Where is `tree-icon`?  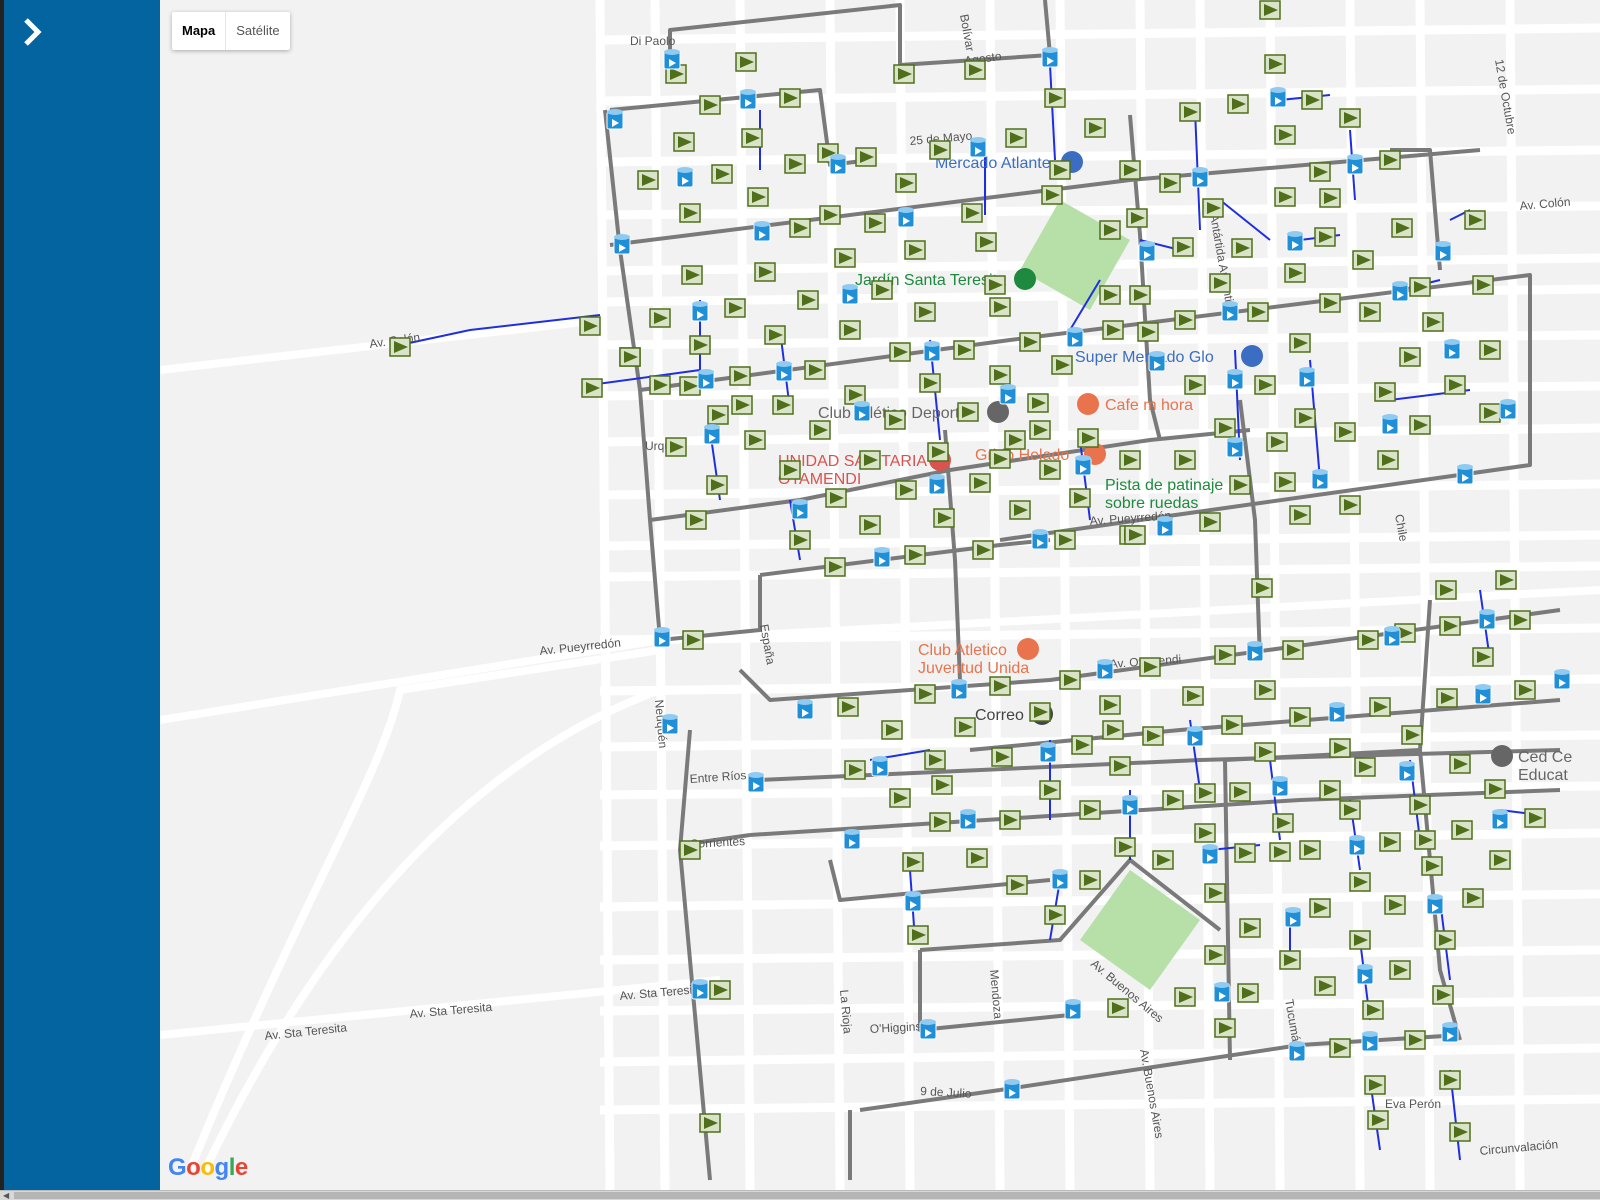
tree-icon is located at coordinates (1025, 279).